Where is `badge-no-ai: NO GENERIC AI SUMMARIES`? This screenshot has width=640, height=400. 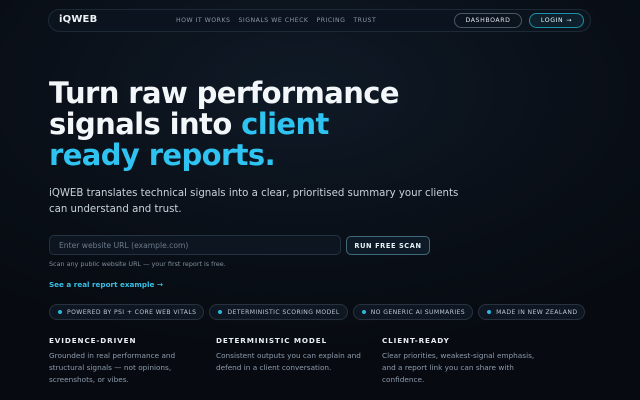
badge-no-ai: NO GENERIC AI SUMMARIES is located at coordinates (413, 312).